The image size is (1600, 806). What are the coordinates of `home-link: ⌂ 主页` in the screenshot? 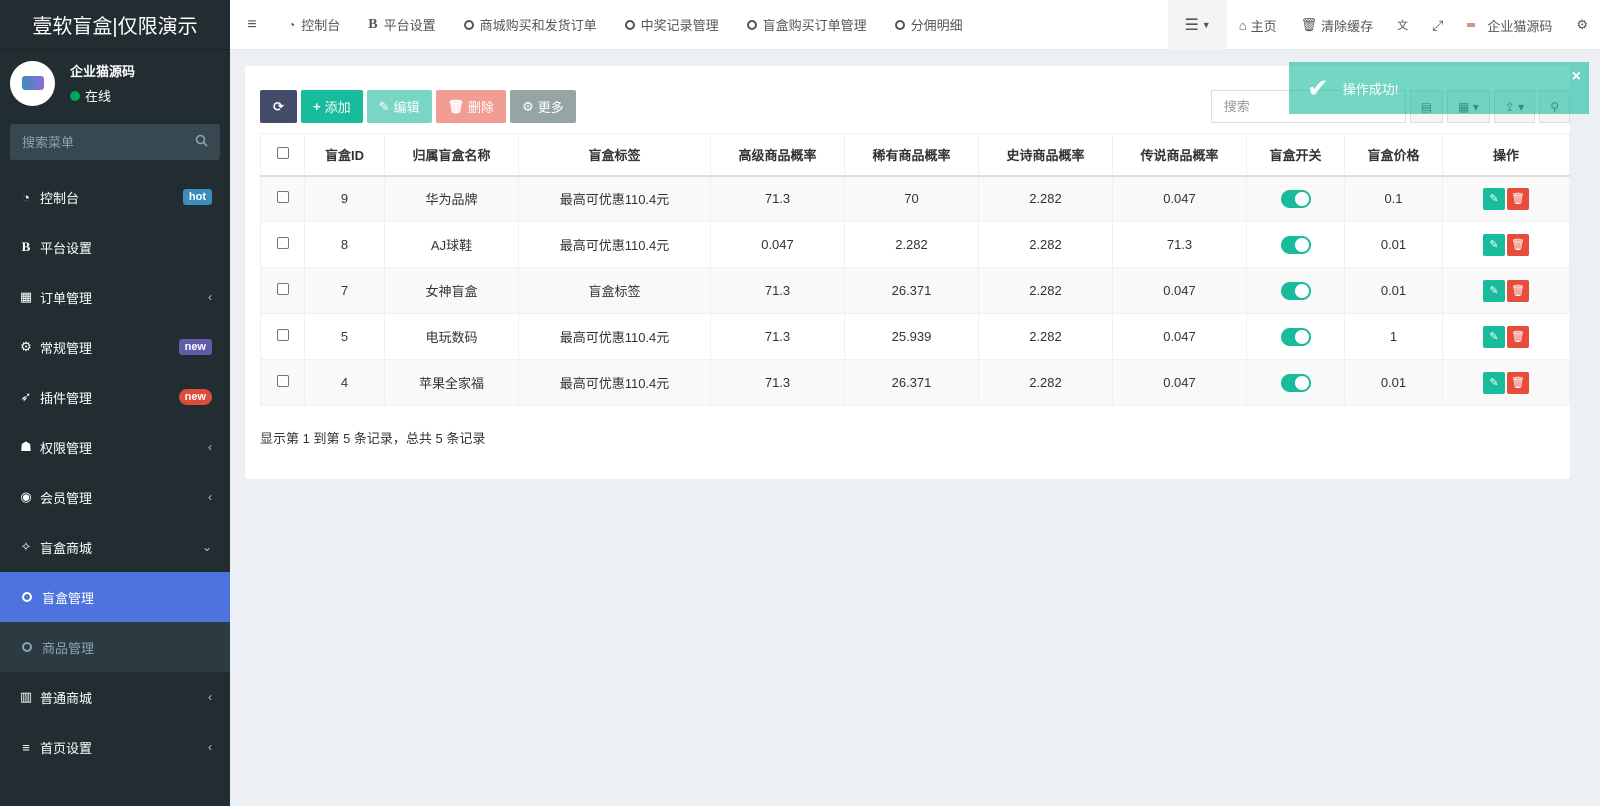 It's located at (1258, 25).